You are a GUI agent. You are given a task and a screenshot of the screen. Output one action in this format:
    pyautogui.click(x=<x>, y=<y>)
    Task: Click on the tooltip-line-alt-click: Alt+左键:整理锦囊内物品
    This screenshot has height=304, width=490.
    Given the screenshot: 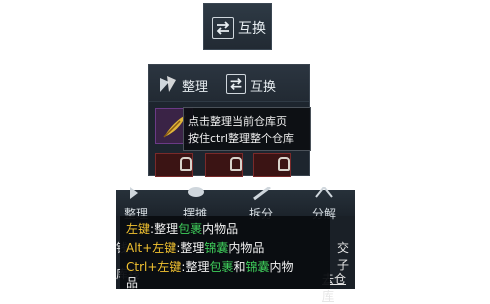 What is the action you would take?
    pyautogui.click(x=195, y=248)
    